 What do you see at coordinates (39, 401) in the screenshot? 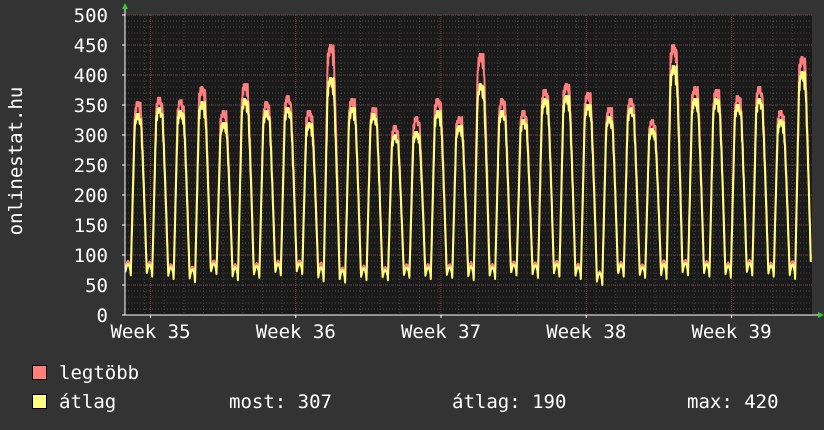
I see `legend-swatch-atlag` at bounding box center [39, 401].